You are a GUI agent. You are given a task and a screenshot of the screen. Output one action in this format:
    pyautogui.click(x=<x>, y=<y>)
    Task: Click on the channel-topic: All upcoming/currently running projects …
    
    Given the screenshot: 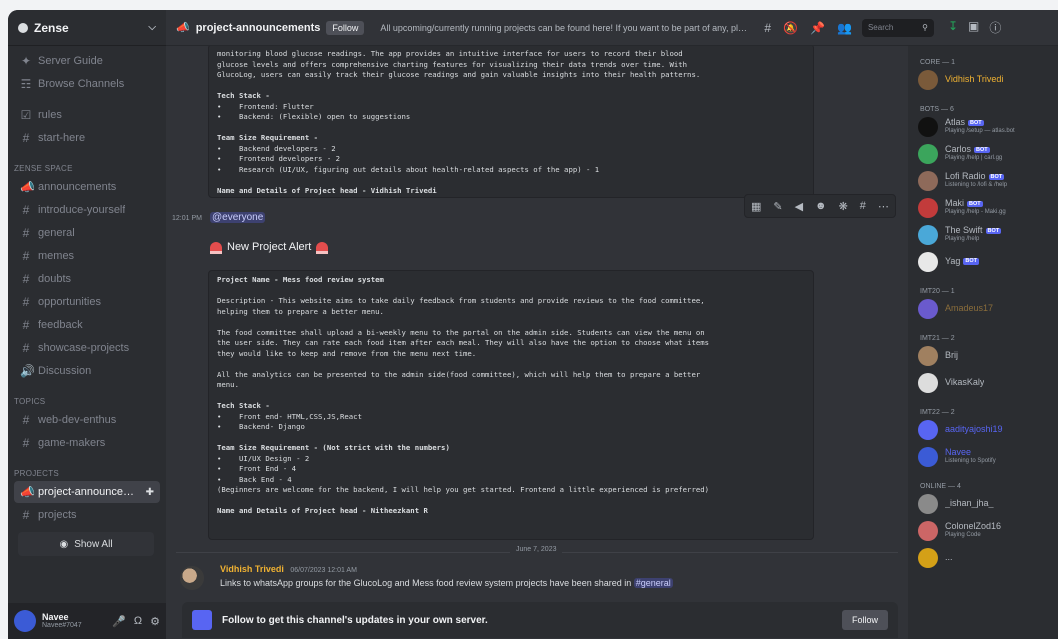 What is the action you would take?
    pyautogui.click(x=565, y=28)
    